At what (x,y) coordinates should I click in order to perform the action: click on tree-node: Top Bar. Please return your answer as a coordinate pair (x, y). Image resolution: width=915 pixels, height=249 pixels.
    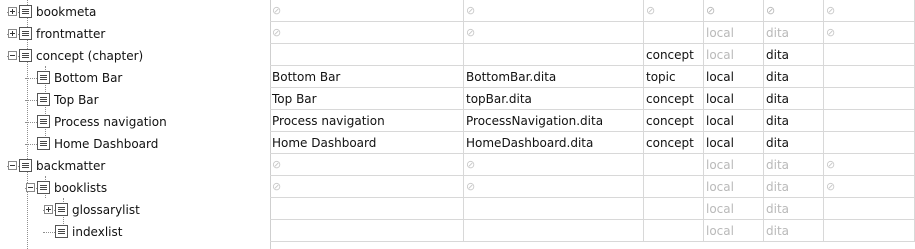
    Looking at the image, I should click on (134, 100).